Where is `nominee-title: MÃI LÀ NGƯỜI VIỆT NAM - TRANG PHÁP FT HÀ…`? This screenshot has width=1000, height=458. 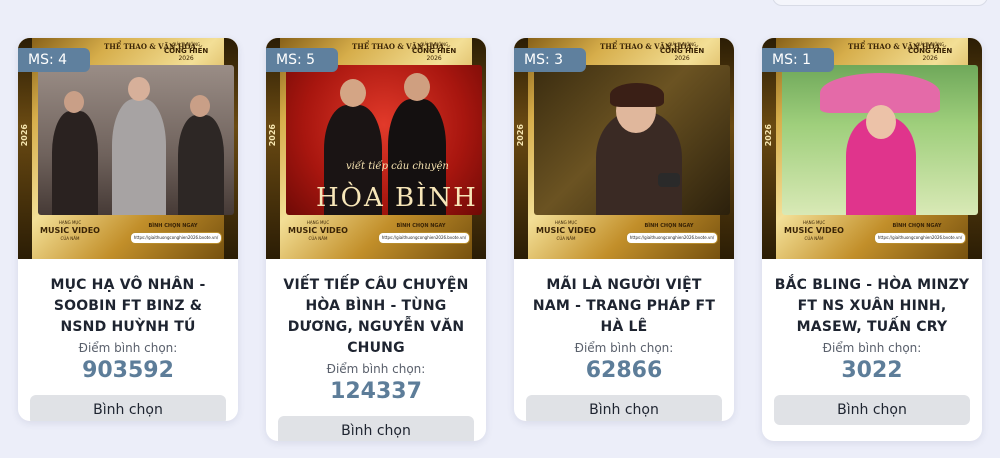
nominee-title: MÃI LÀ NGƯỜI VIỆT NAM - TRANG PHÁP FT HÀ… is located at coordinates (624, 306).